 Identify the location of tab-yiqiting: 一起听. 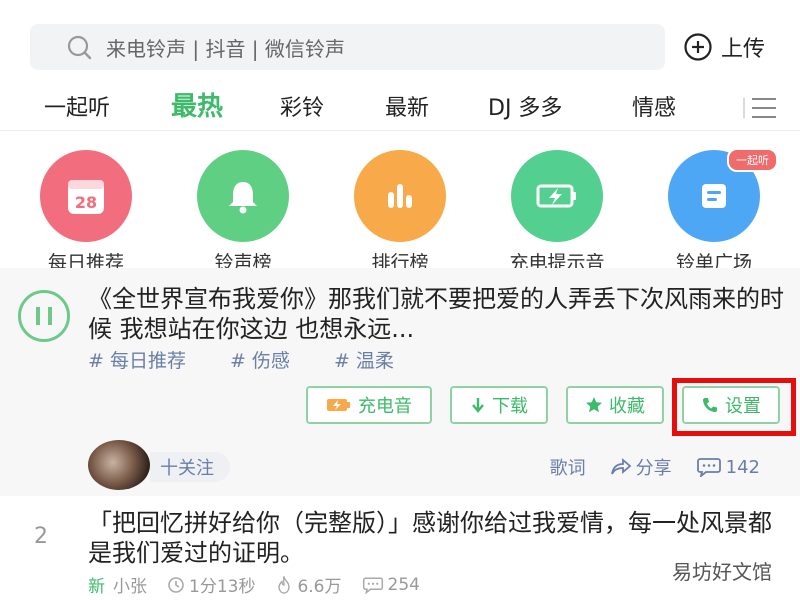
(77, 106).